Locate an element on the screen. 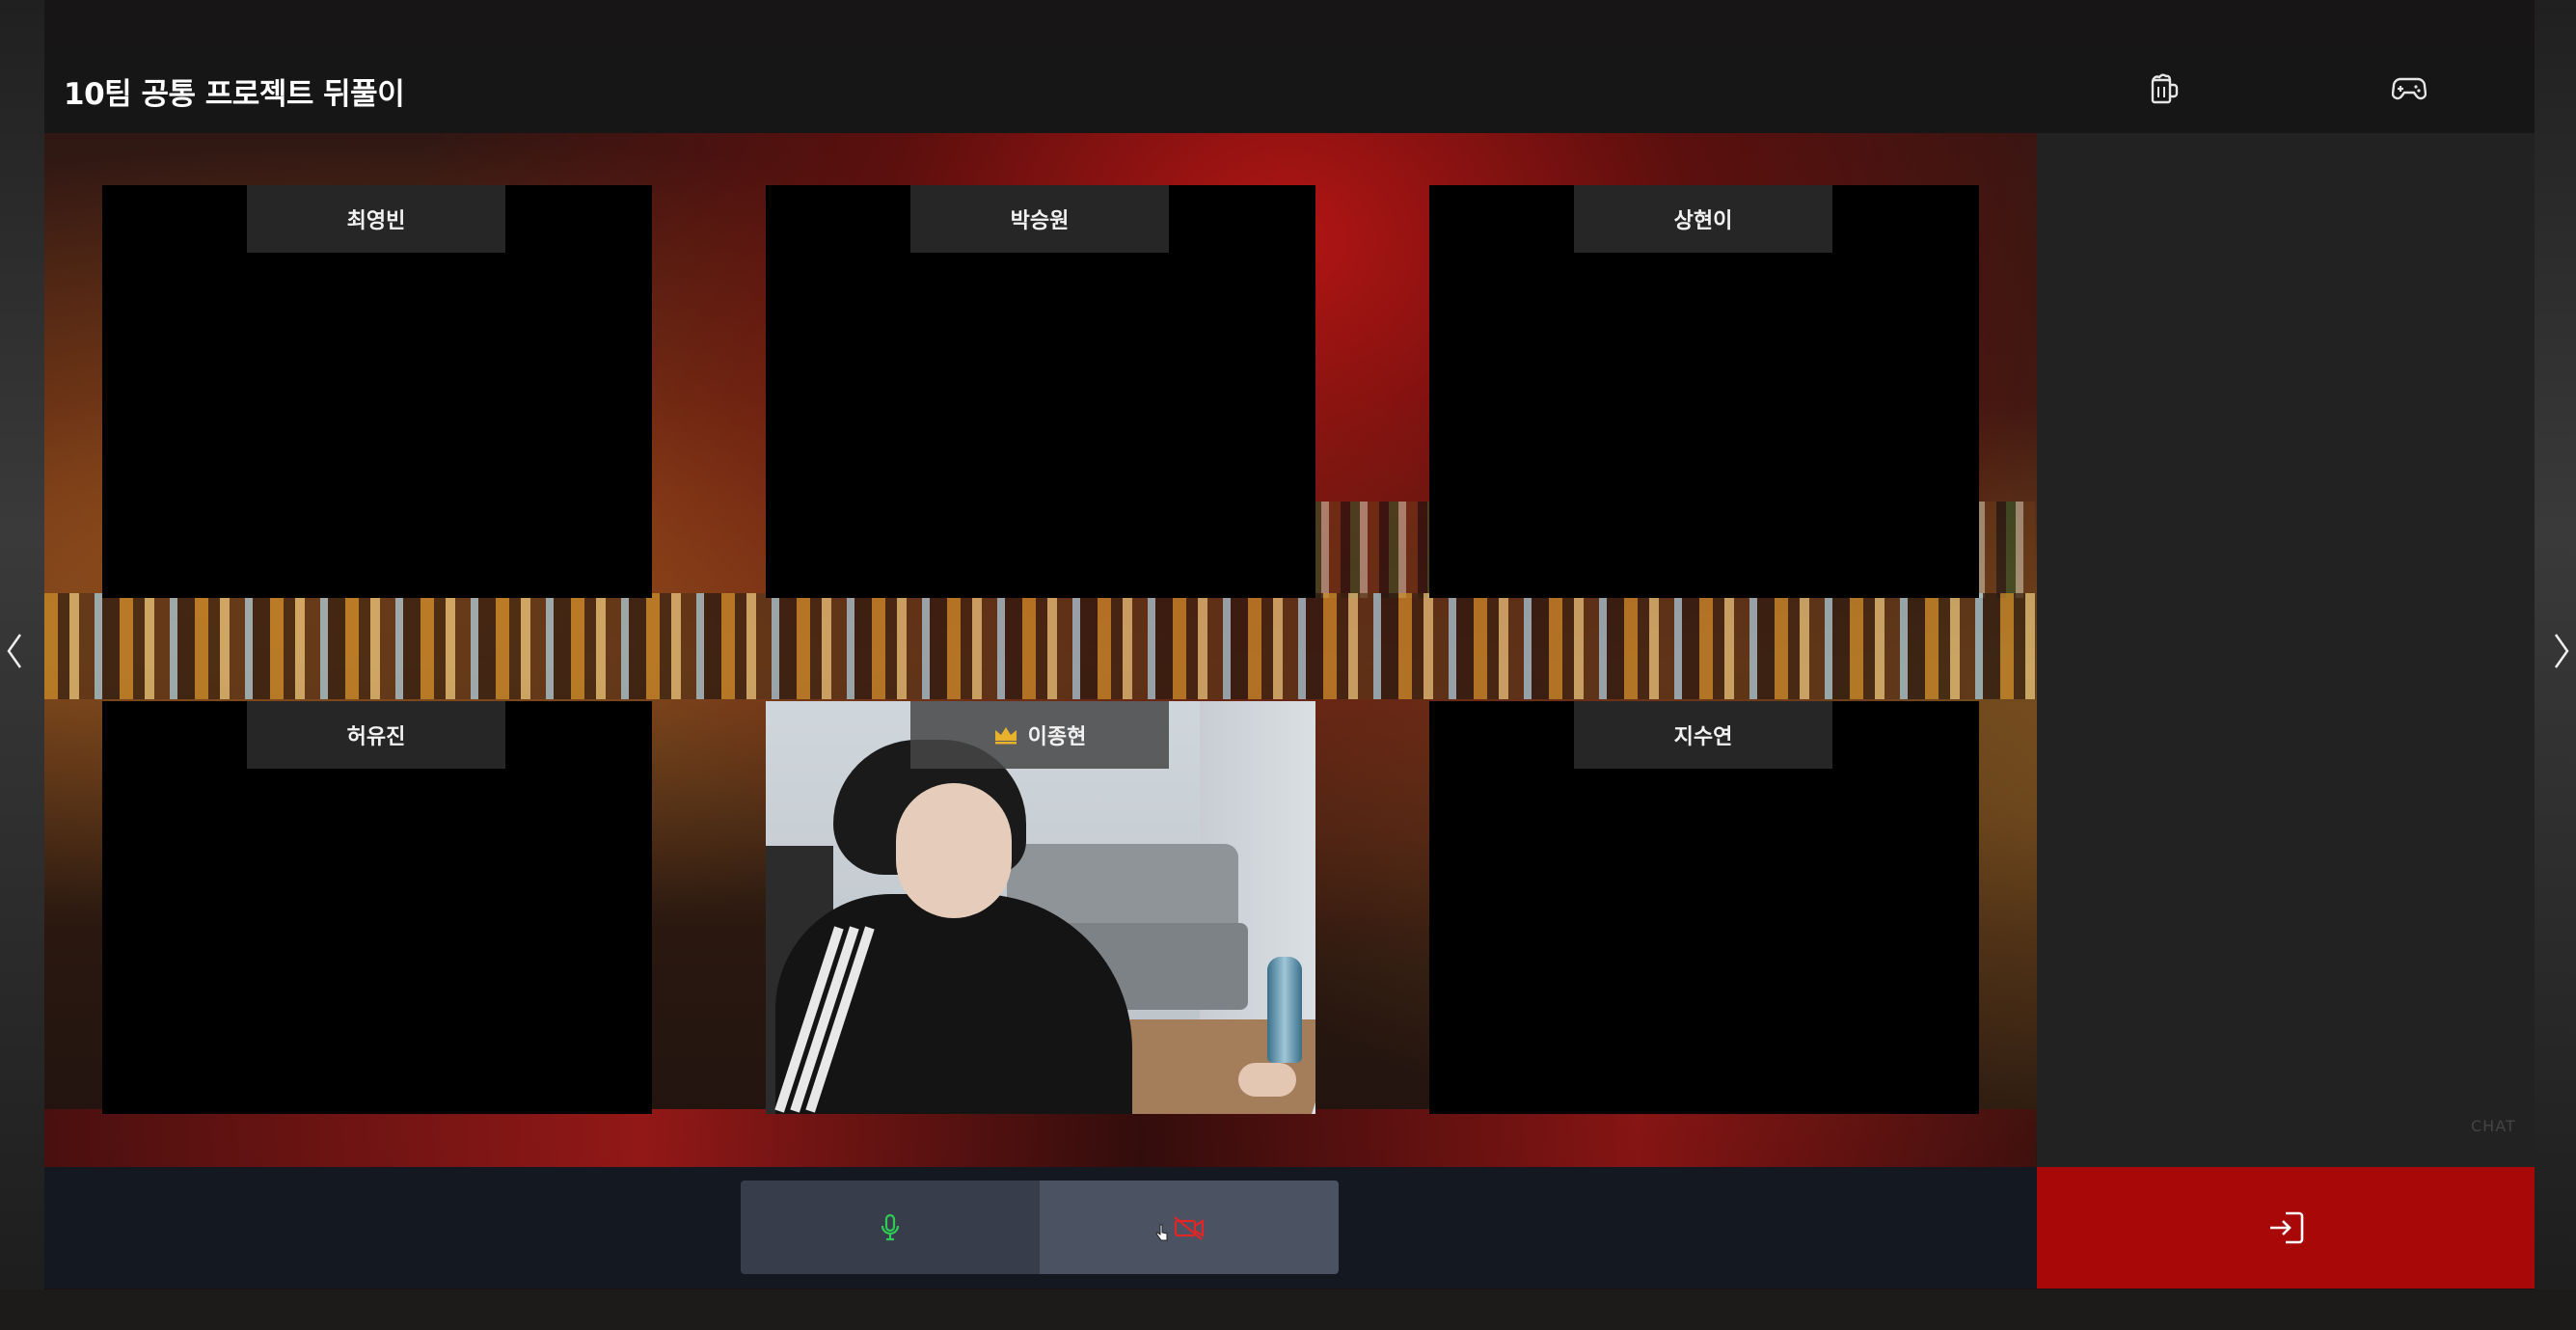  participant-name-tag: 허유진 is located at coordinates (376, 735).